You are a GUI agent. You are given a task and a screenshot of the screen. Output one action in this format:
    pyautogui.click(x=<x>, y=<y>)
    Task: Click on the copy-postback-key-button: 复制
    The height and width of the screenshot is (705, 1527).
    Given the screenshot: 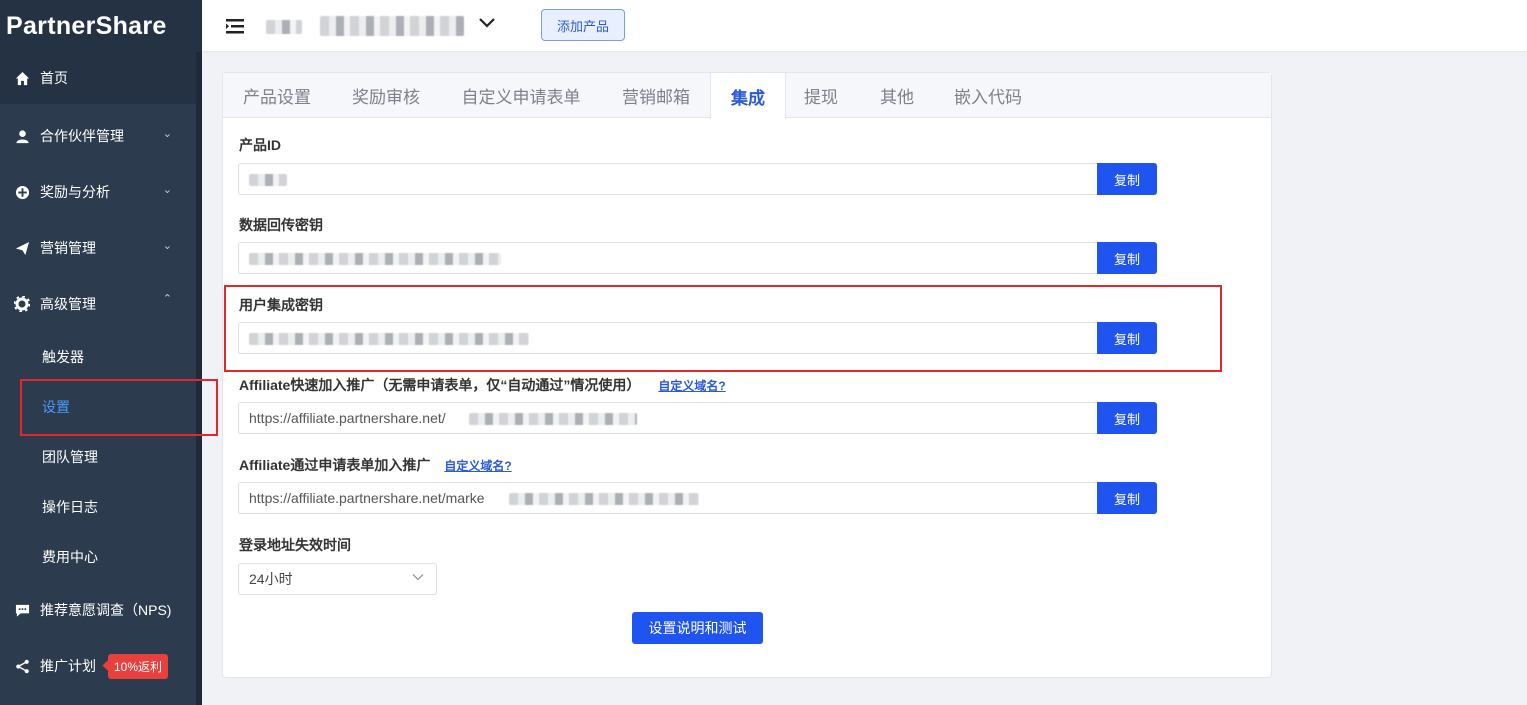 What is the action you would take?
    pyautogui.click(x=1127, y=258)
    